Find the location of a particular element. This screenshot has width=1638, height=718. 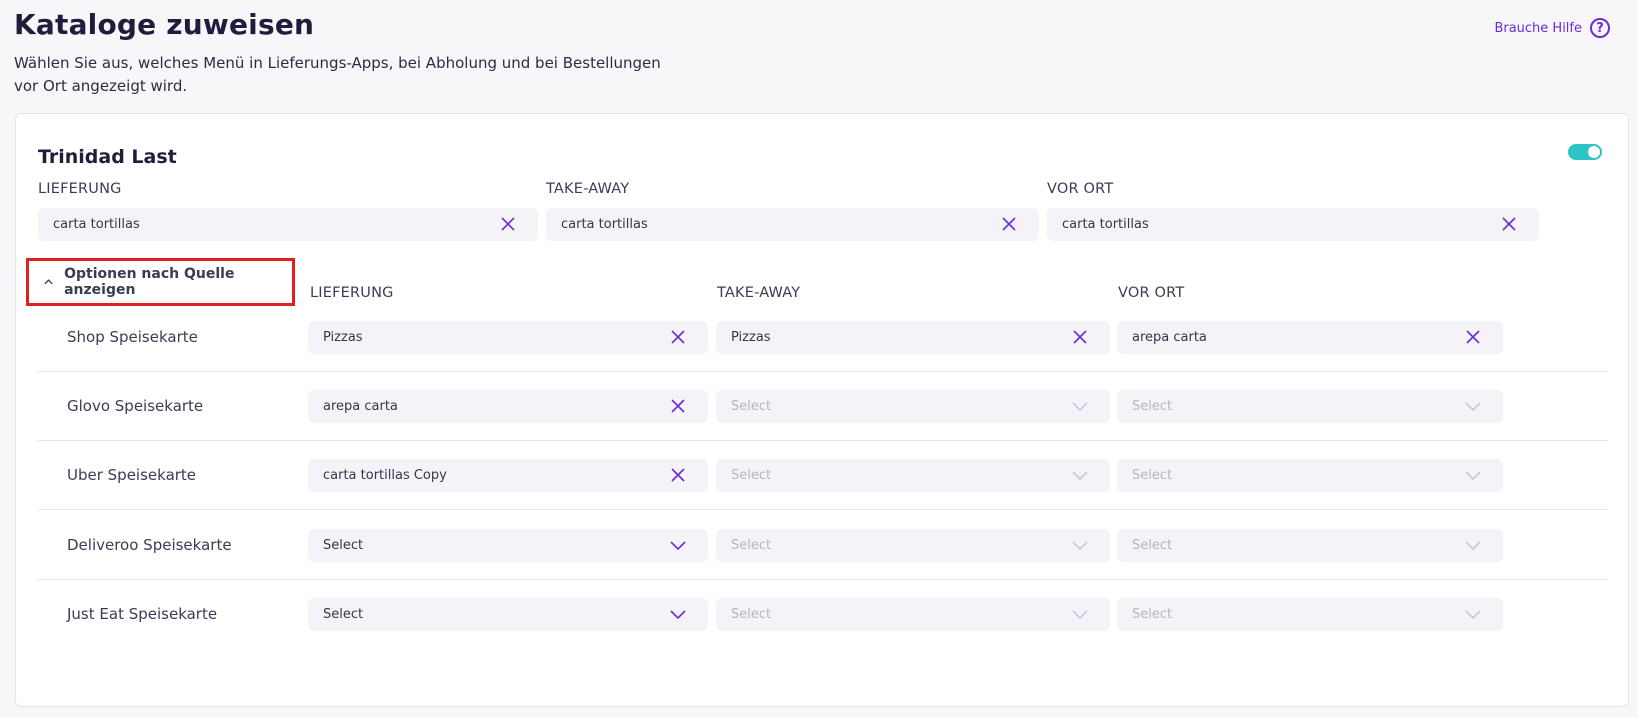

show-source-options-label: Optionen nach Quelle anzeigen is located at coordinates (149, 282).